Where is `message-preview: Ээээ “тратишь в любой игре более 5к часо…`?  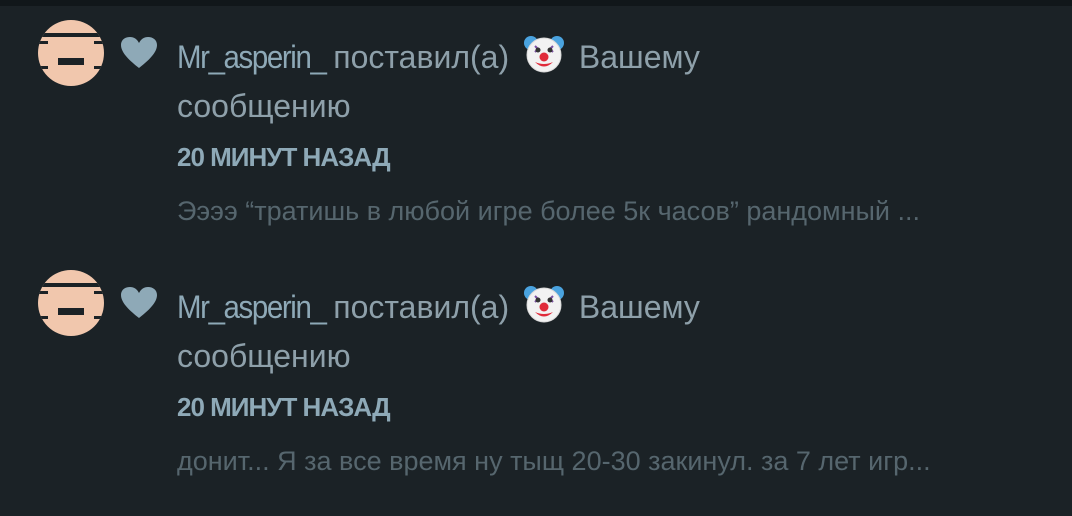
message-preview: Ээээ “тратишь в любой игре более 5к часо… is located at coordinates (602, 211).